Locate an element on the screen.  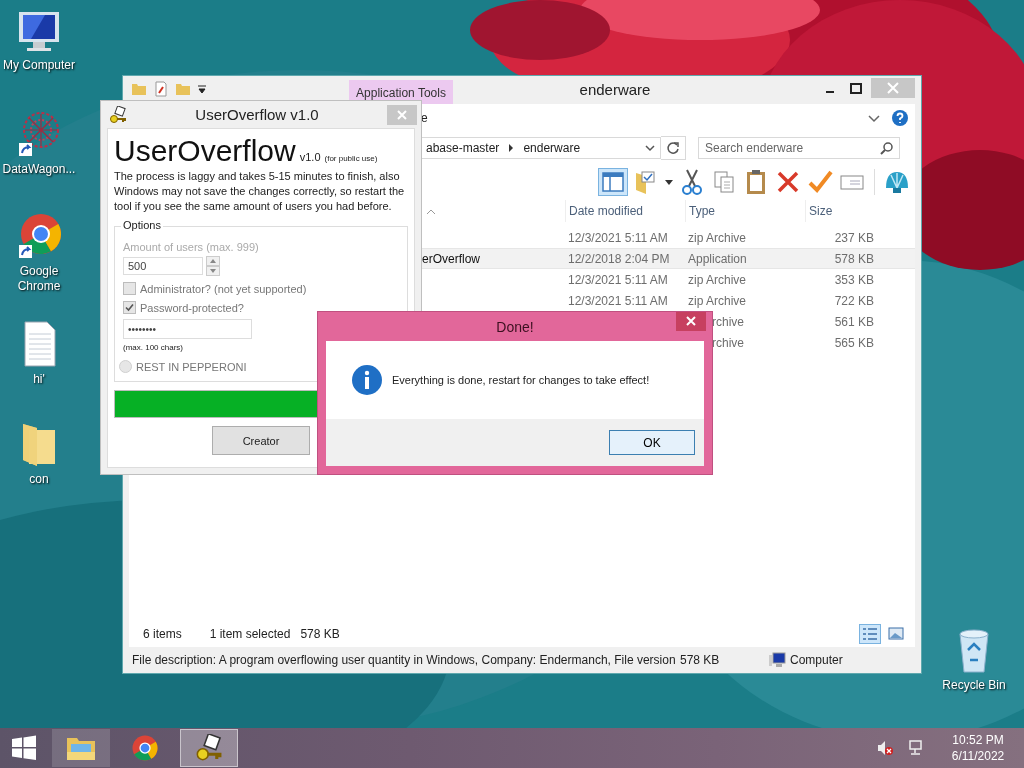
details-view-icon is located at coordinates (870, 634).